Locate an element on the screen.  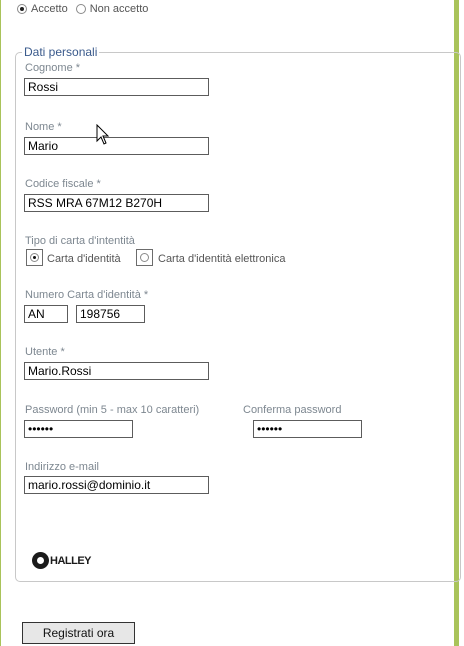
halley-logo-text: HALLEY is located at coordinates (71, 560).